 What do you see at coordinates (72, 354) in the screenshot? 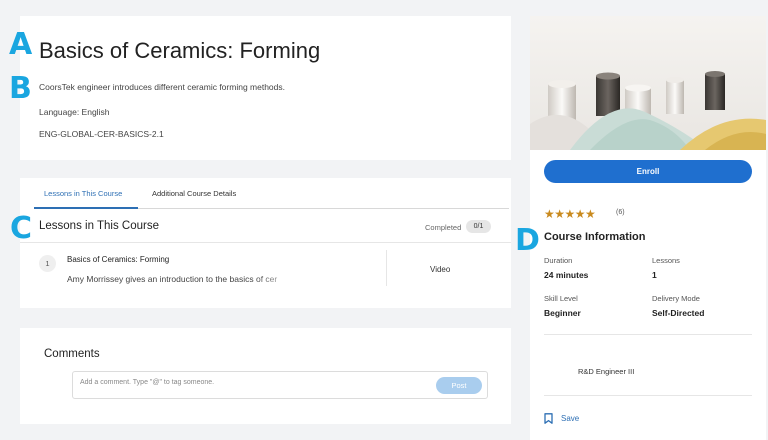
I see `comments-heading: Comments` at bounding box center [72, 354].